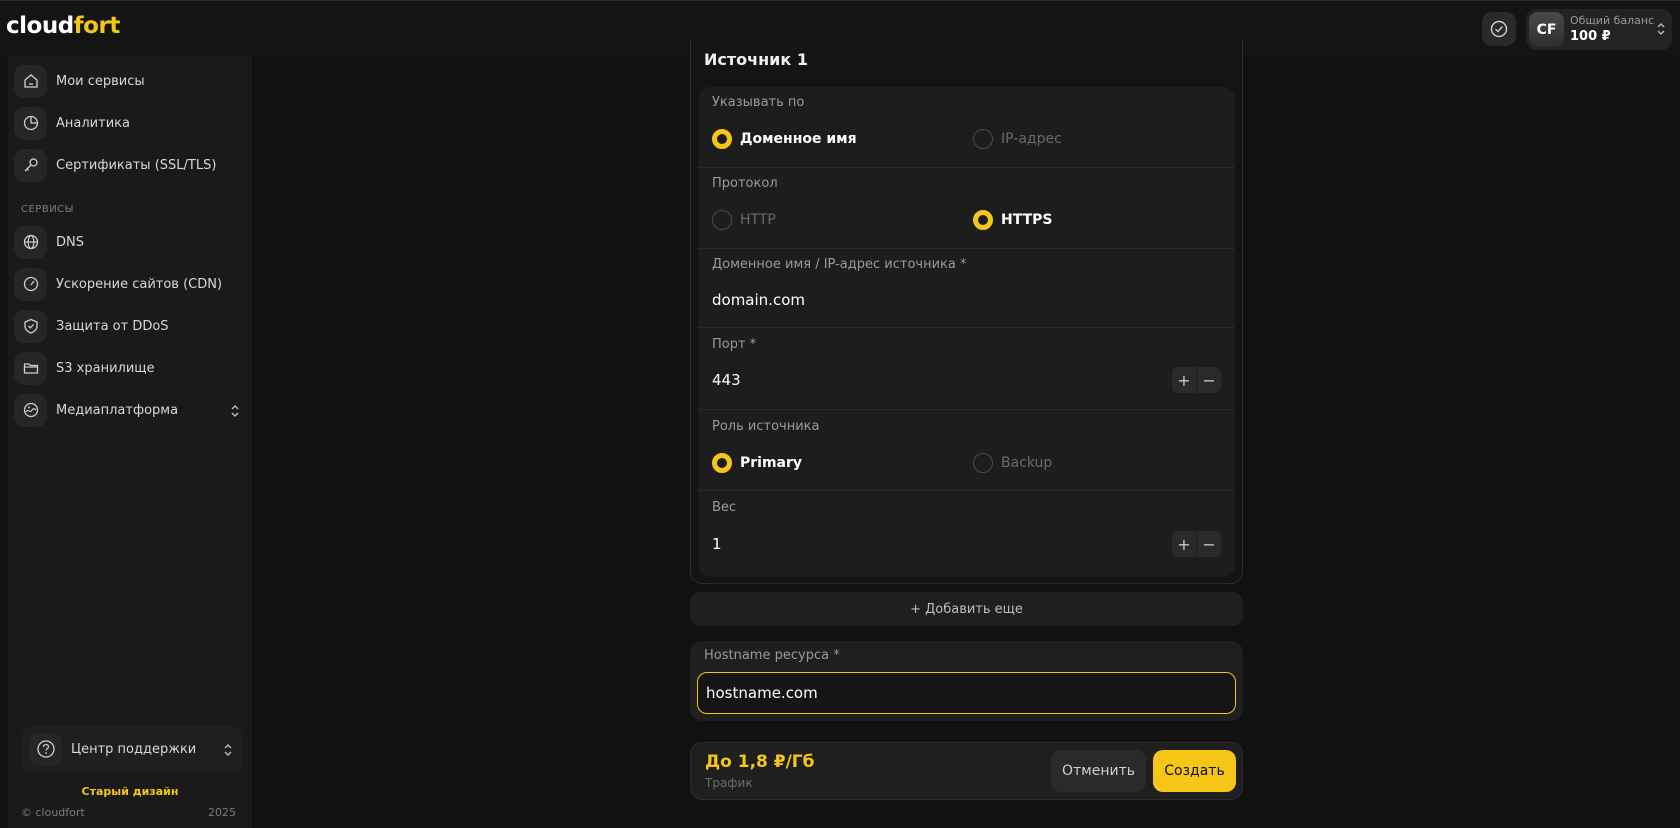 The image size is (1680, 828). What do you see at coordinates (966, 693) in the screenshot?
I see `hostname-input` at bounding box center [966, 693].